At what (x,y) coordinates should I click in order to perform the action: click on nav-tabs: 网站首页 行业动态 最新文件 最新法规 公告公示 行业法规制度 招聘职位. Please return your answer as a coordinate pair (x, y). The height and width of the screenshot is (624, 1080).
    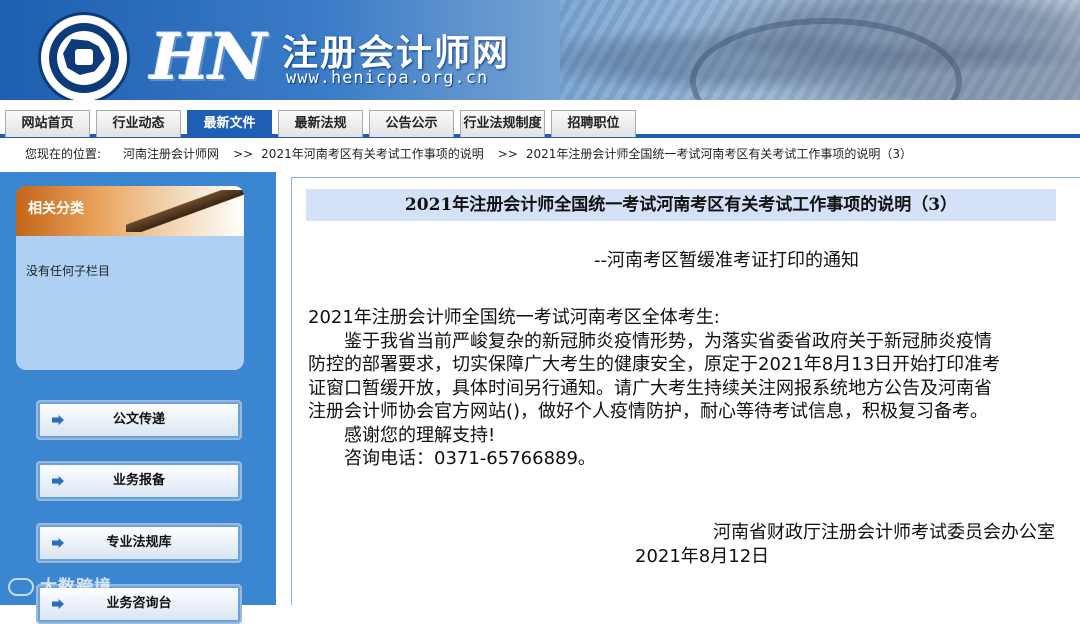
    Looking at the image, I should click on (323, 123).